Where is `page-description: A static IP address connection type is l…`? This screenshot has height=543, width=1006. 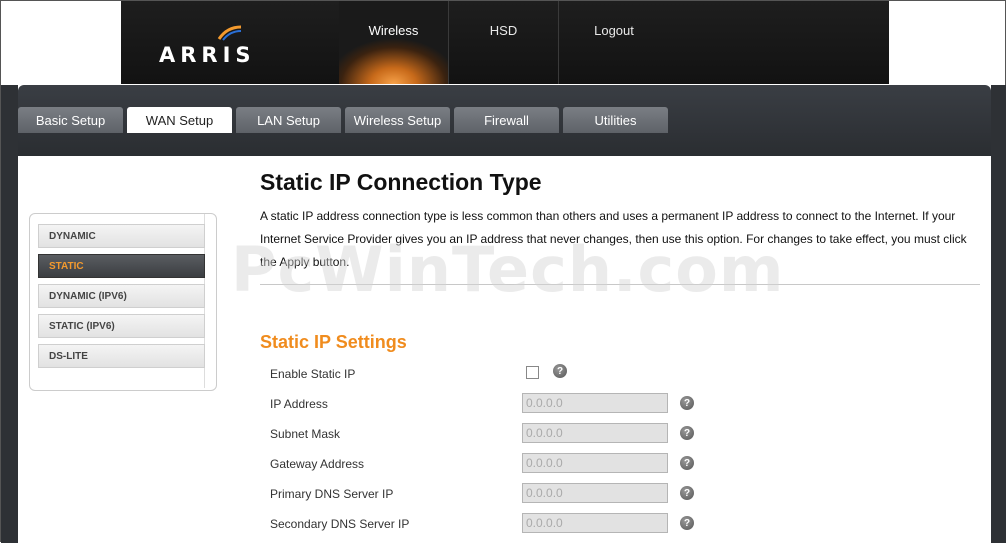 page-description: A static IP address connection type is l… is located at coordinates (613, 239).